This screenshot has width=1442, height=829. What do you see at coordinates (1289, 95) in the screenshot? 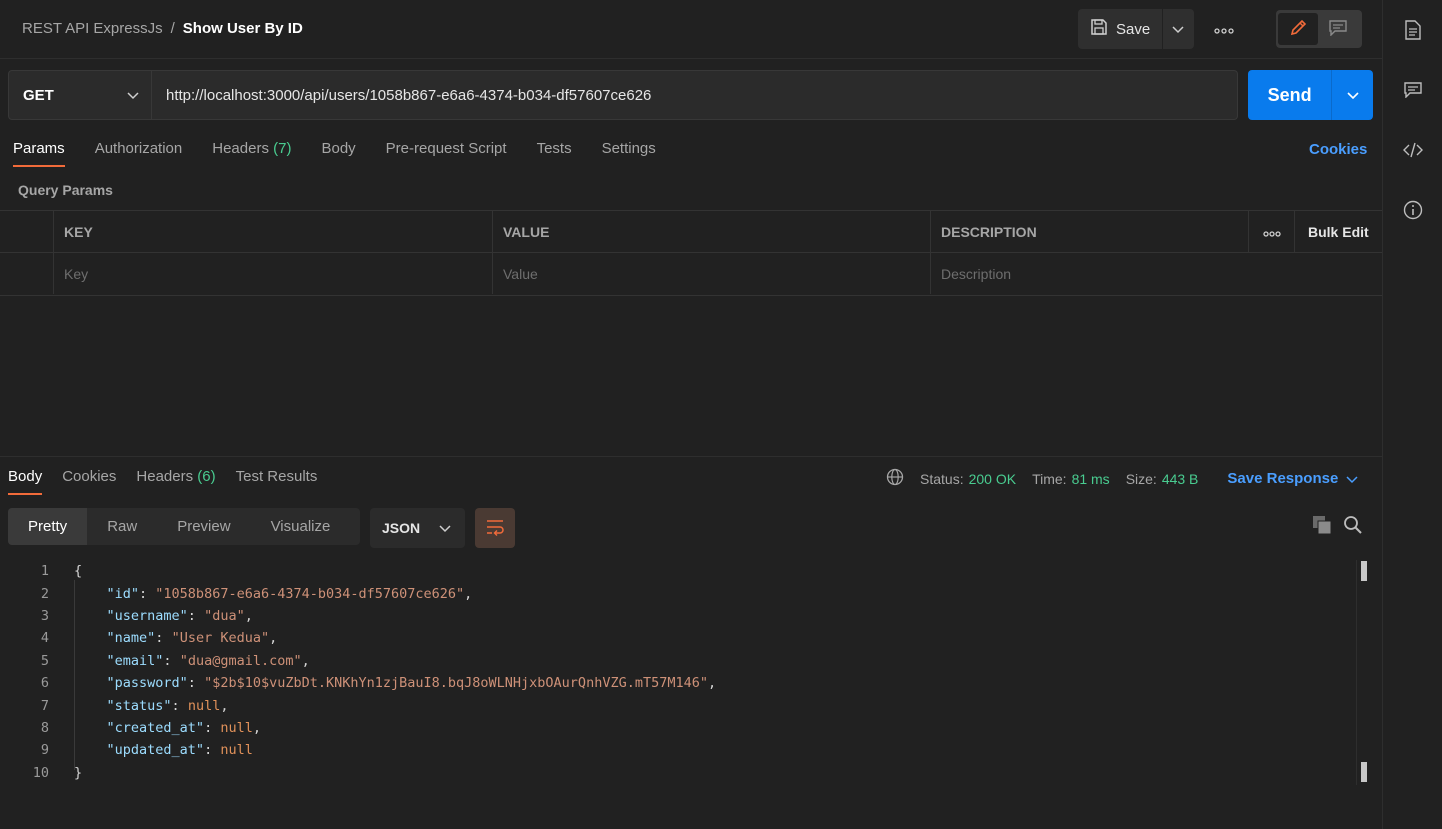
I see `send-button: Send` at bounding box center [1289, 95].